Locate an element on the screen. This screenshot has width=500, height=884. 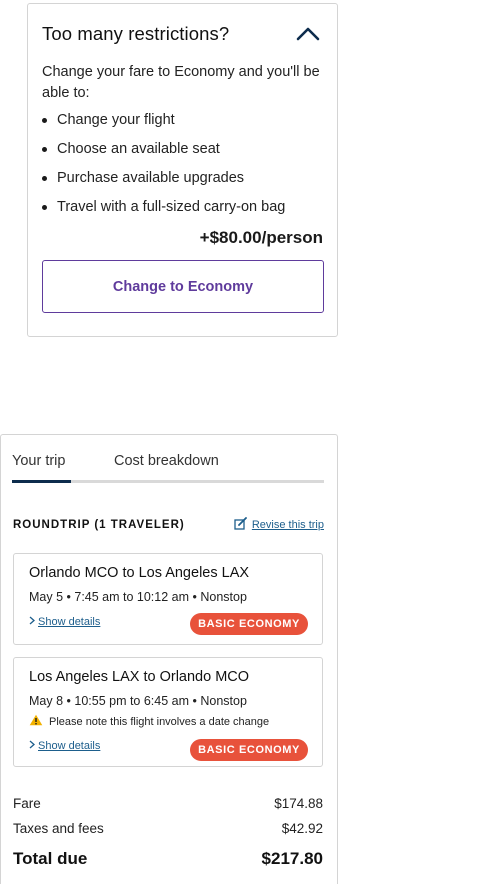
benefit-item: Purchase available upgrades is located at coordinates (182, 178).